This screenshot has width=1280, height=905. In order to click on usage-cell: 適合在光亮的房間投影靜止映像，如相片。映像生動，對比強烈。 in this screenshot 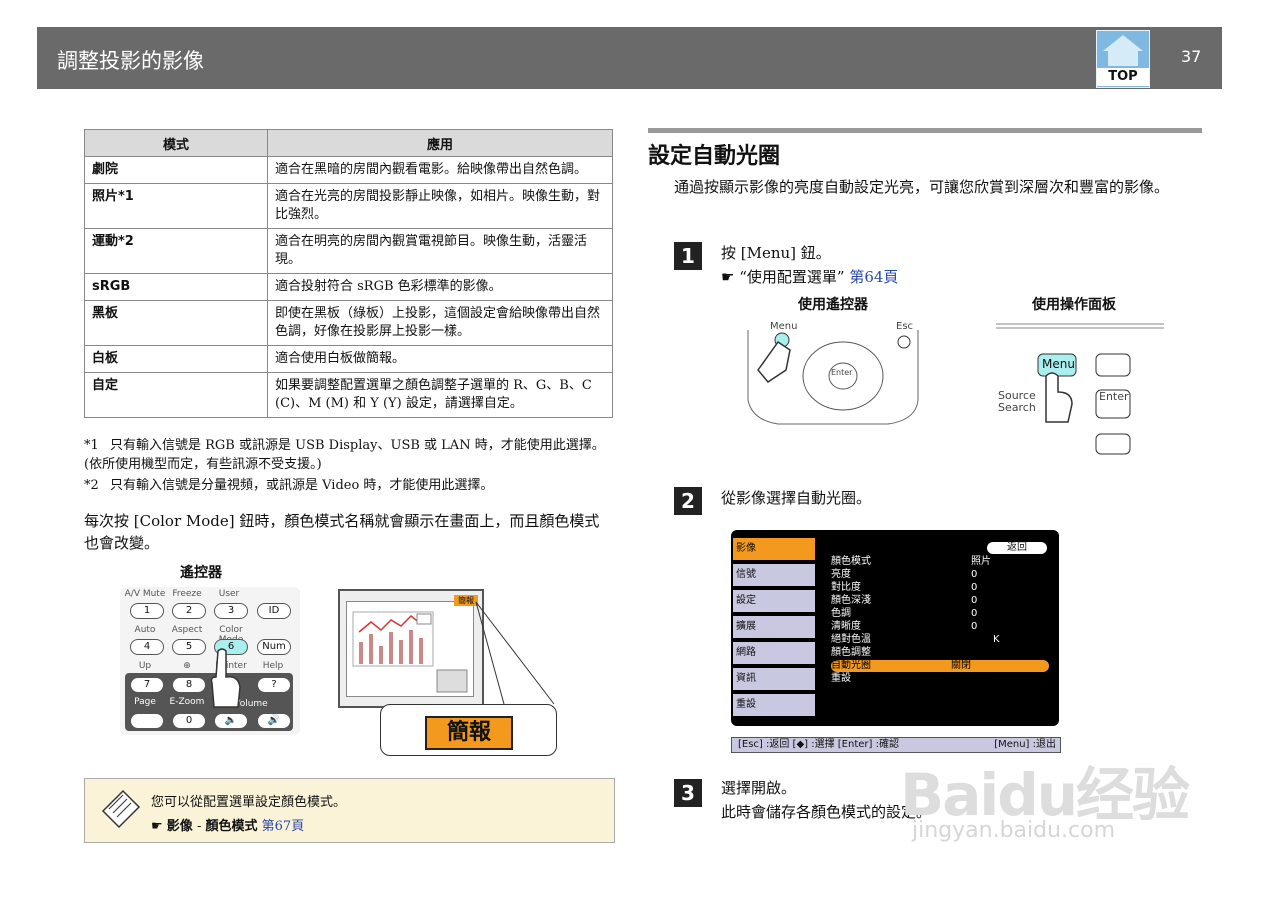, I will do `click(440, 206)`.